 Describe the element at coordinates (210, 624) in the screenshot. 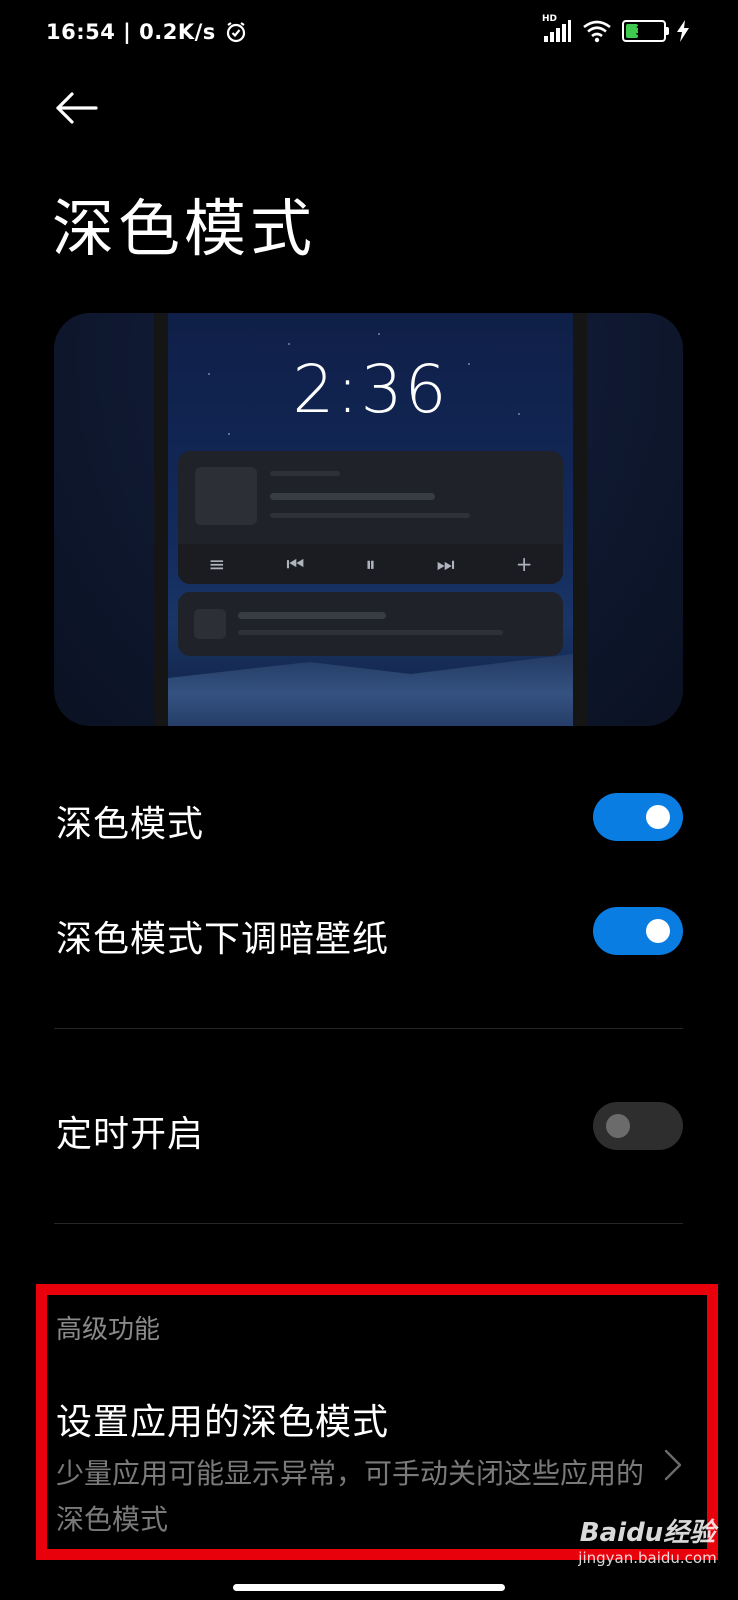

I see `notification-icon-placeholder` at that location.